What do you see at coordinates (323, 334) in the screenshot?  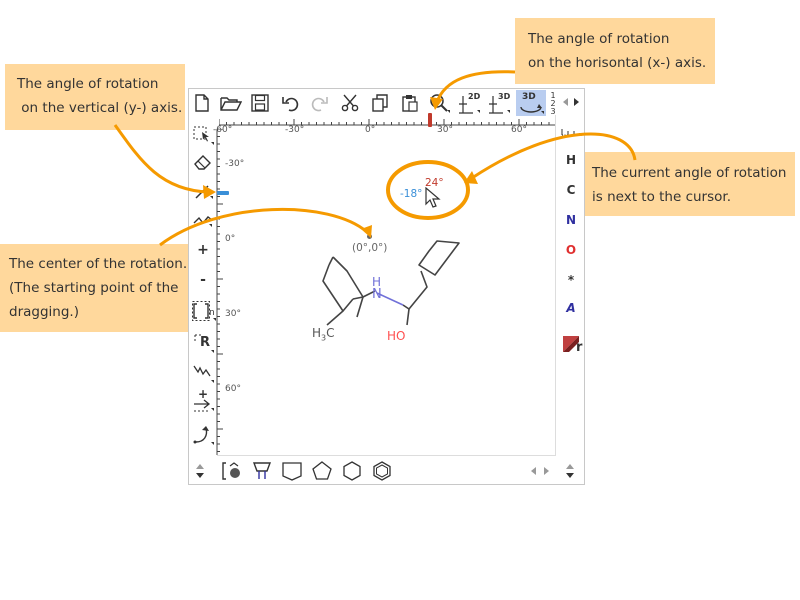 I see `atom-label-ch3: H3C` at bounding box center [323, 334].